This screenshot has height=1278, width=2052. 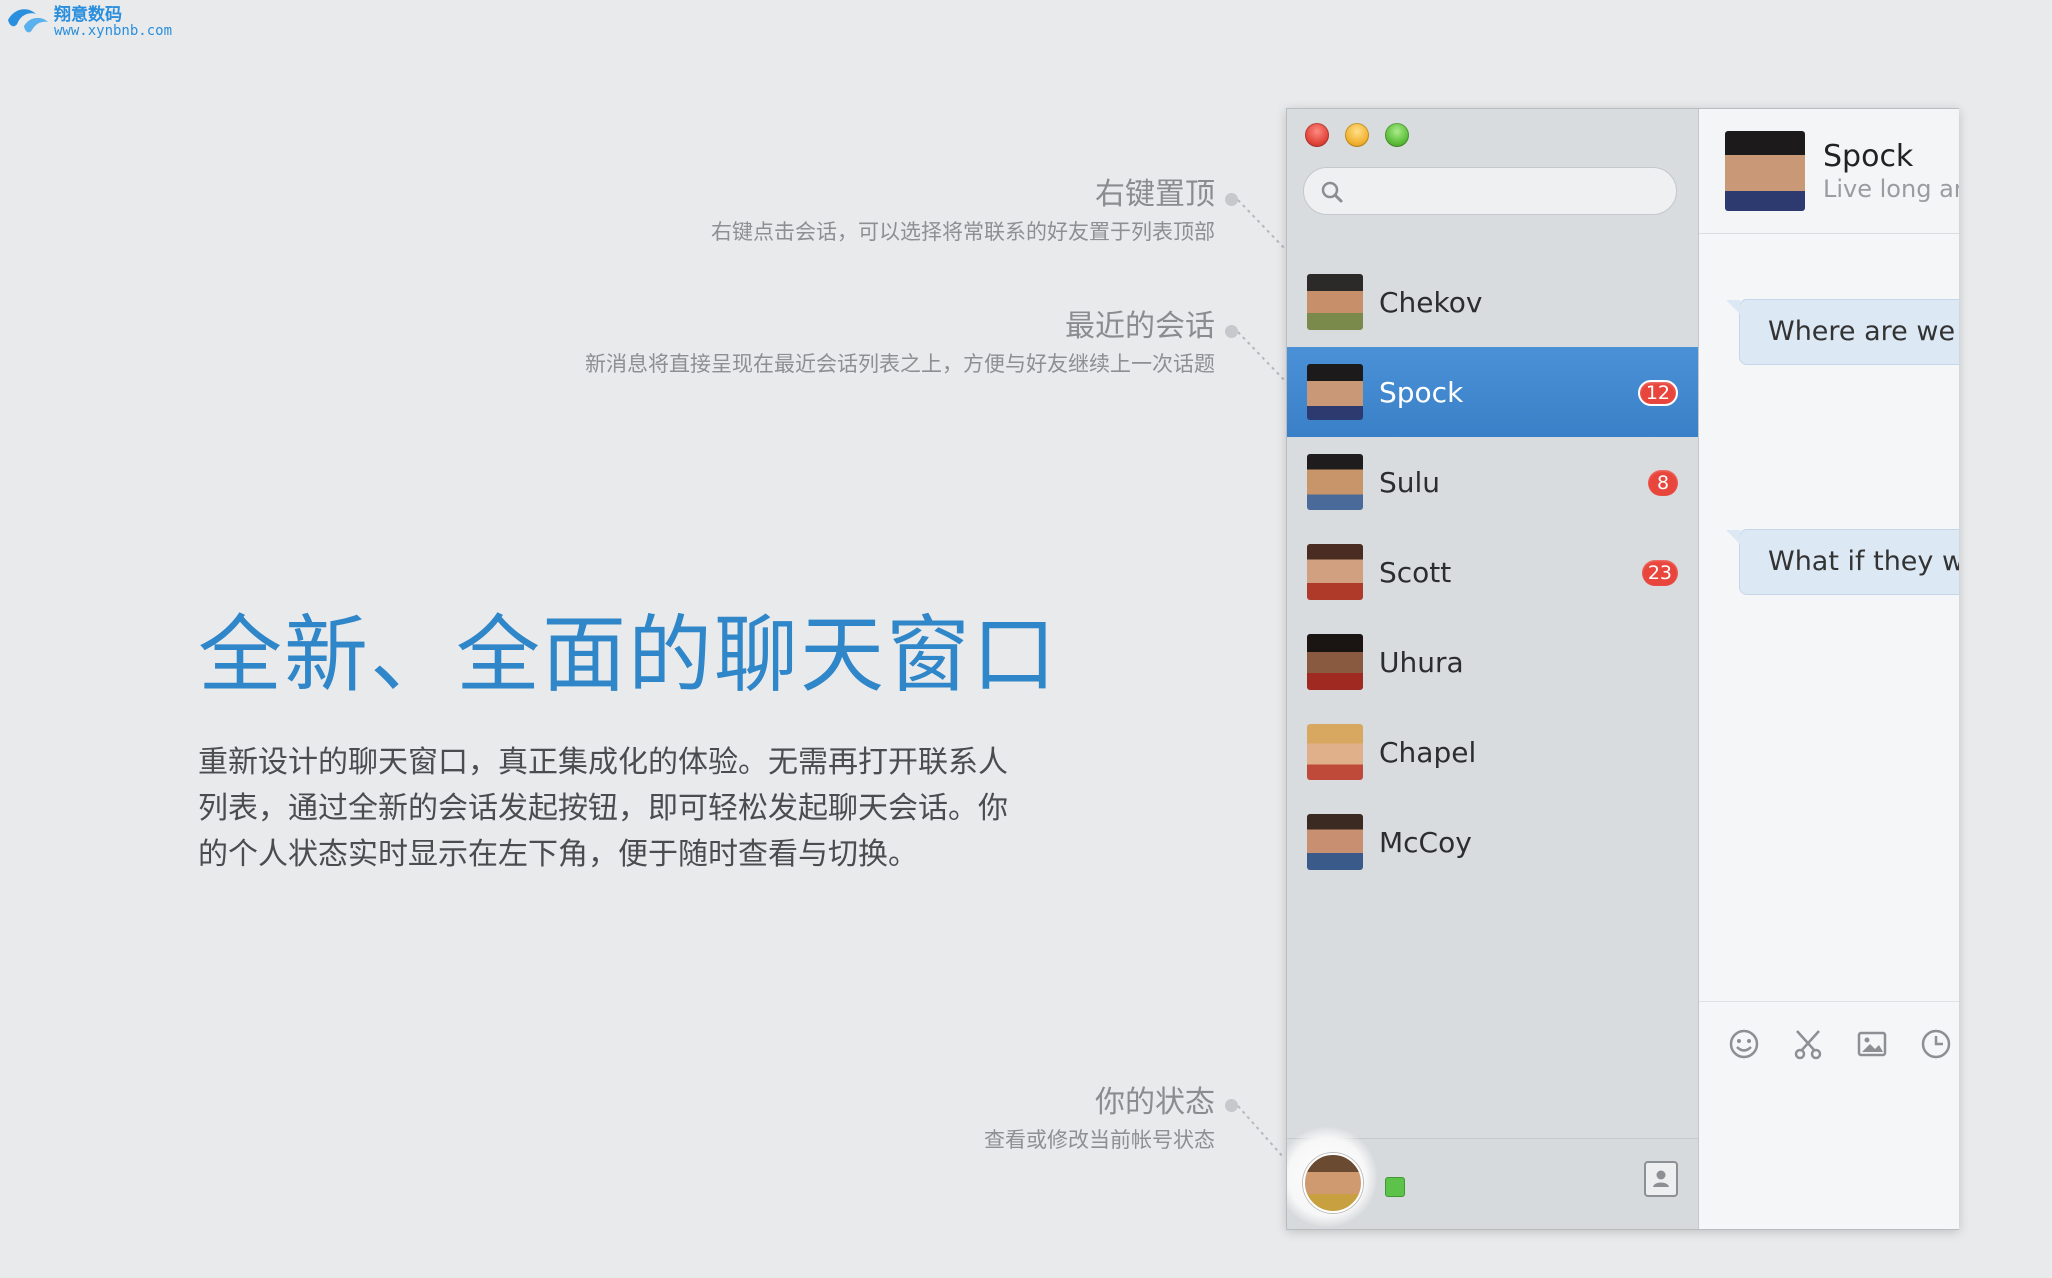 I want to click on contacts-icon, so click(x=1661, y=1179).